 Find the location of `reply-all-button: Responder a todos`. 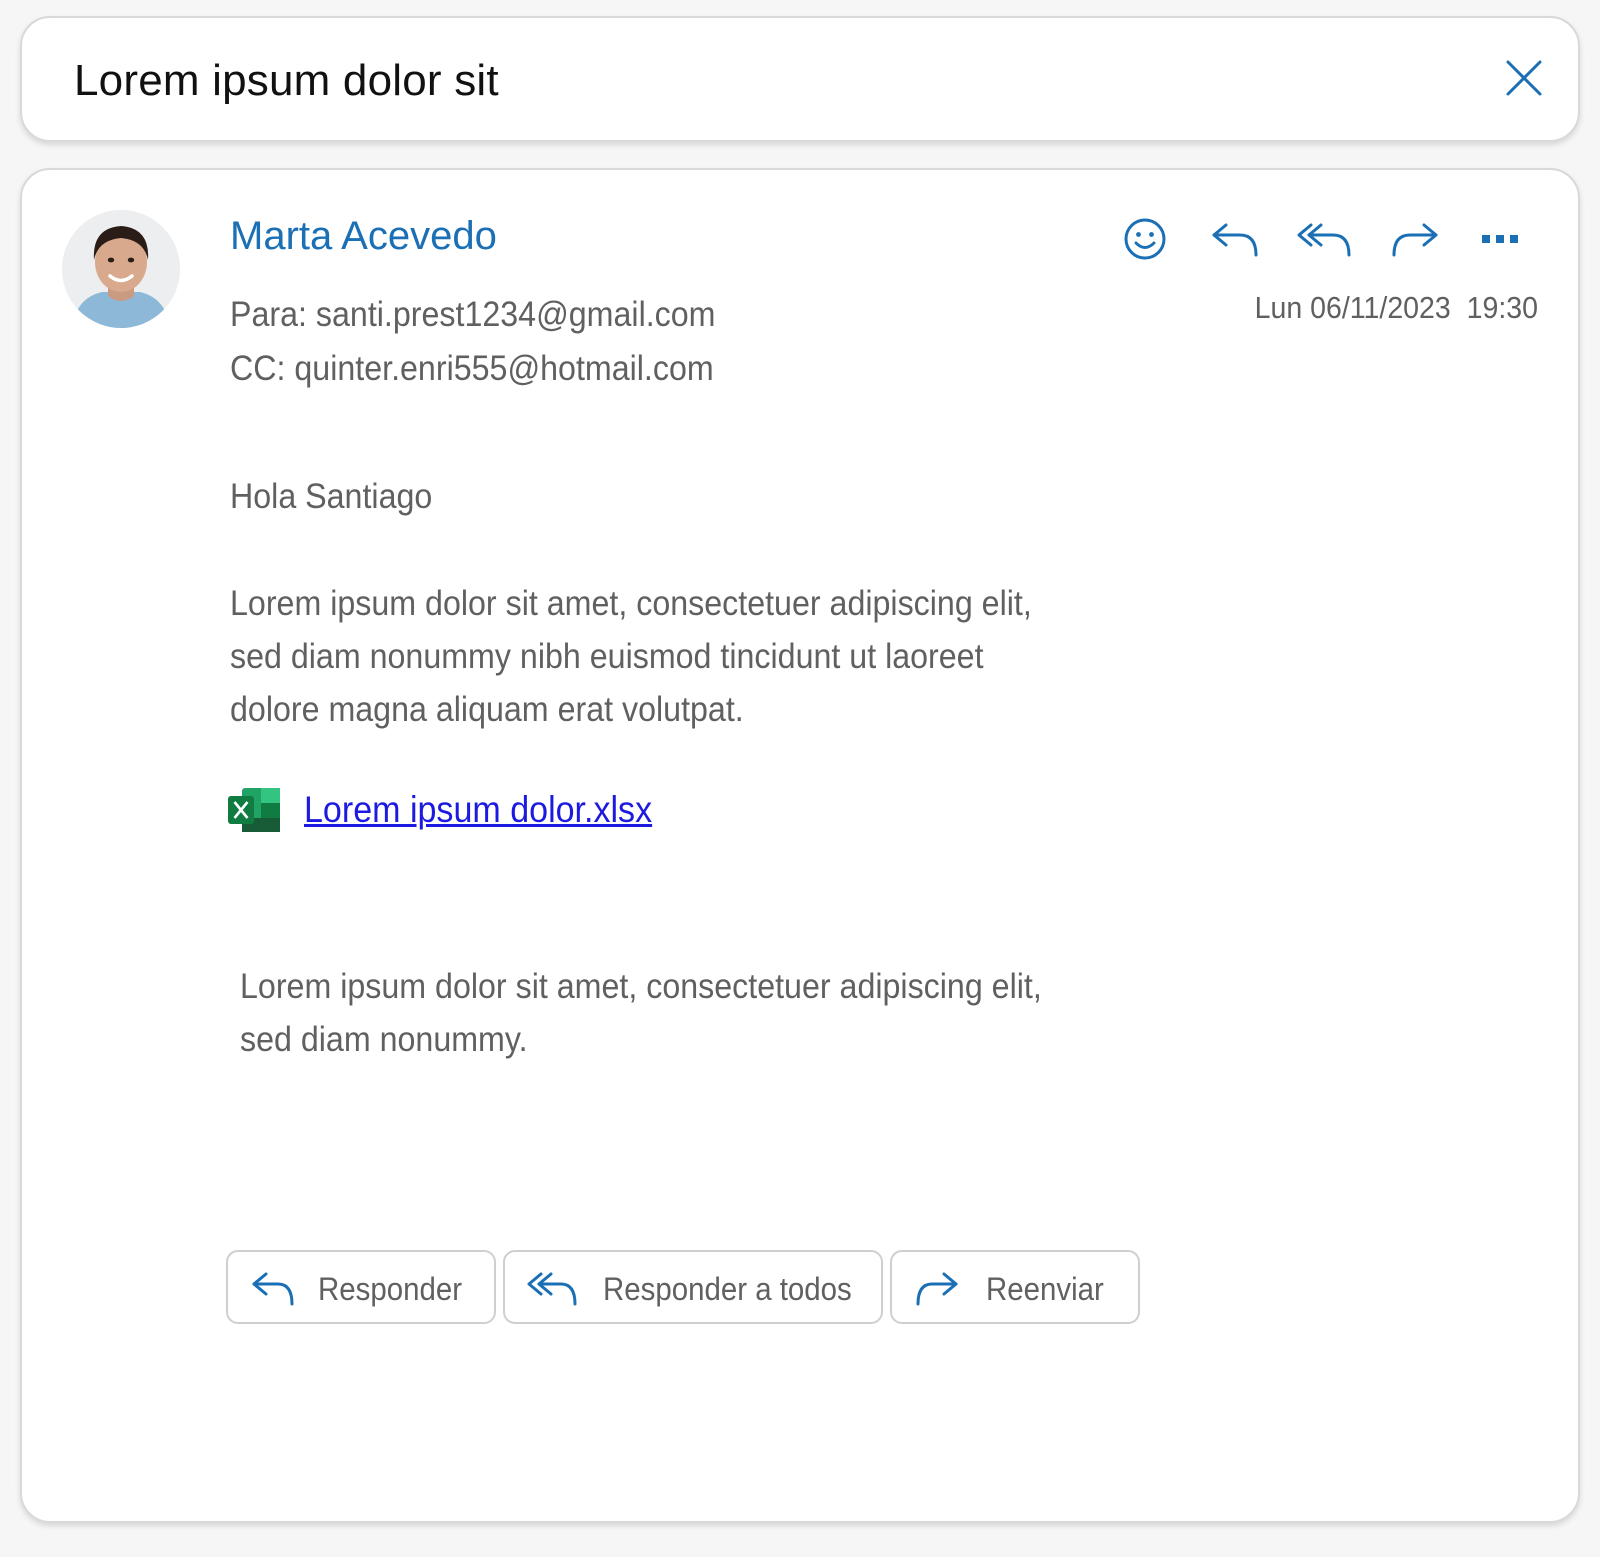

reply-all-button: Responder a todos is located at coordinates (693, 1287).